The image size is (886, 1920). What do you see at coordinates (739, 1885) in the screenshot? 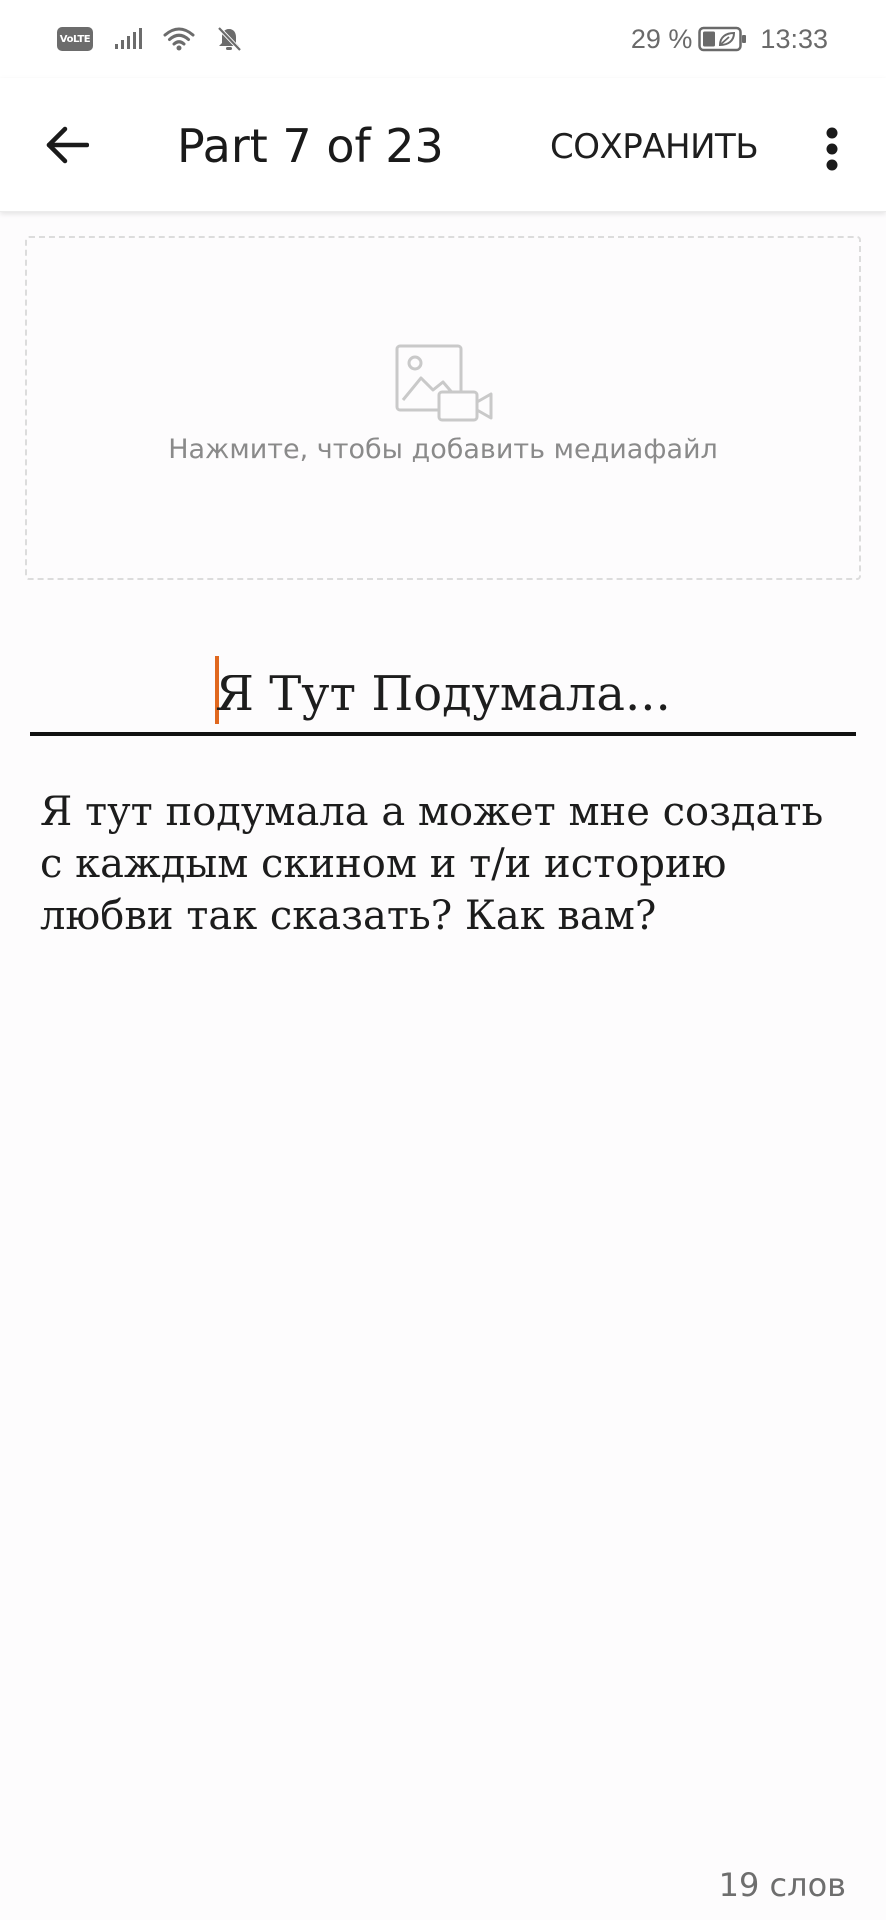
I see `word-count-value: 19` at bounding box center [739, 1885].